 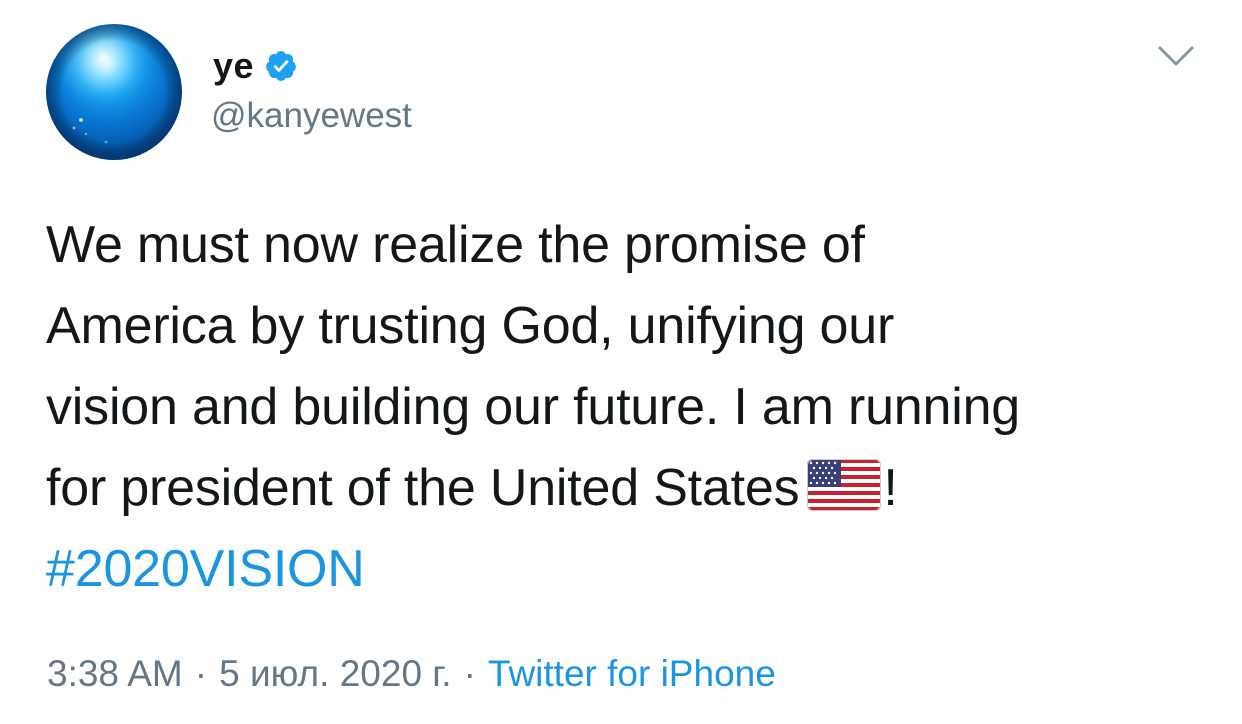 I want to click on us-flag-icon, so click(x=844, y=482).